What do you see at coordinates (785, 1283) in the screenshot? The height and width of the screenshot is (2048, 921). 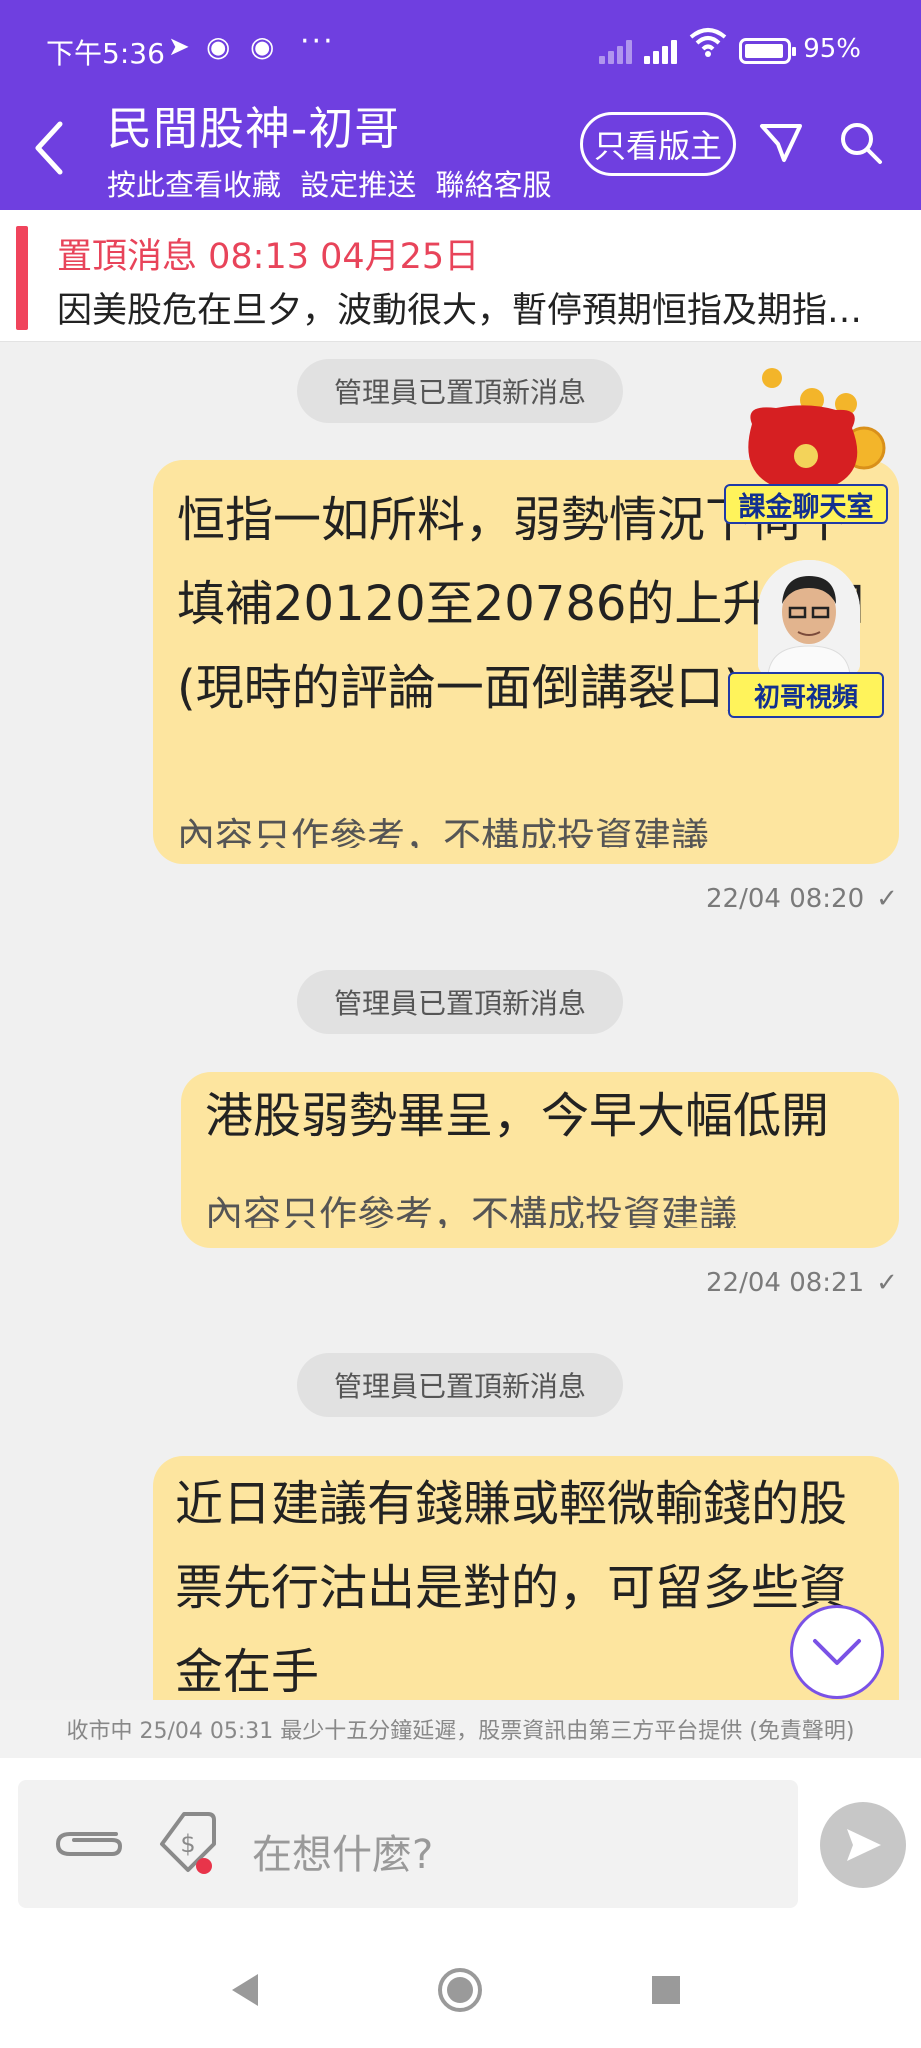 I see `message-time: 22/04 08:21` at bounding box center [785, 1283].